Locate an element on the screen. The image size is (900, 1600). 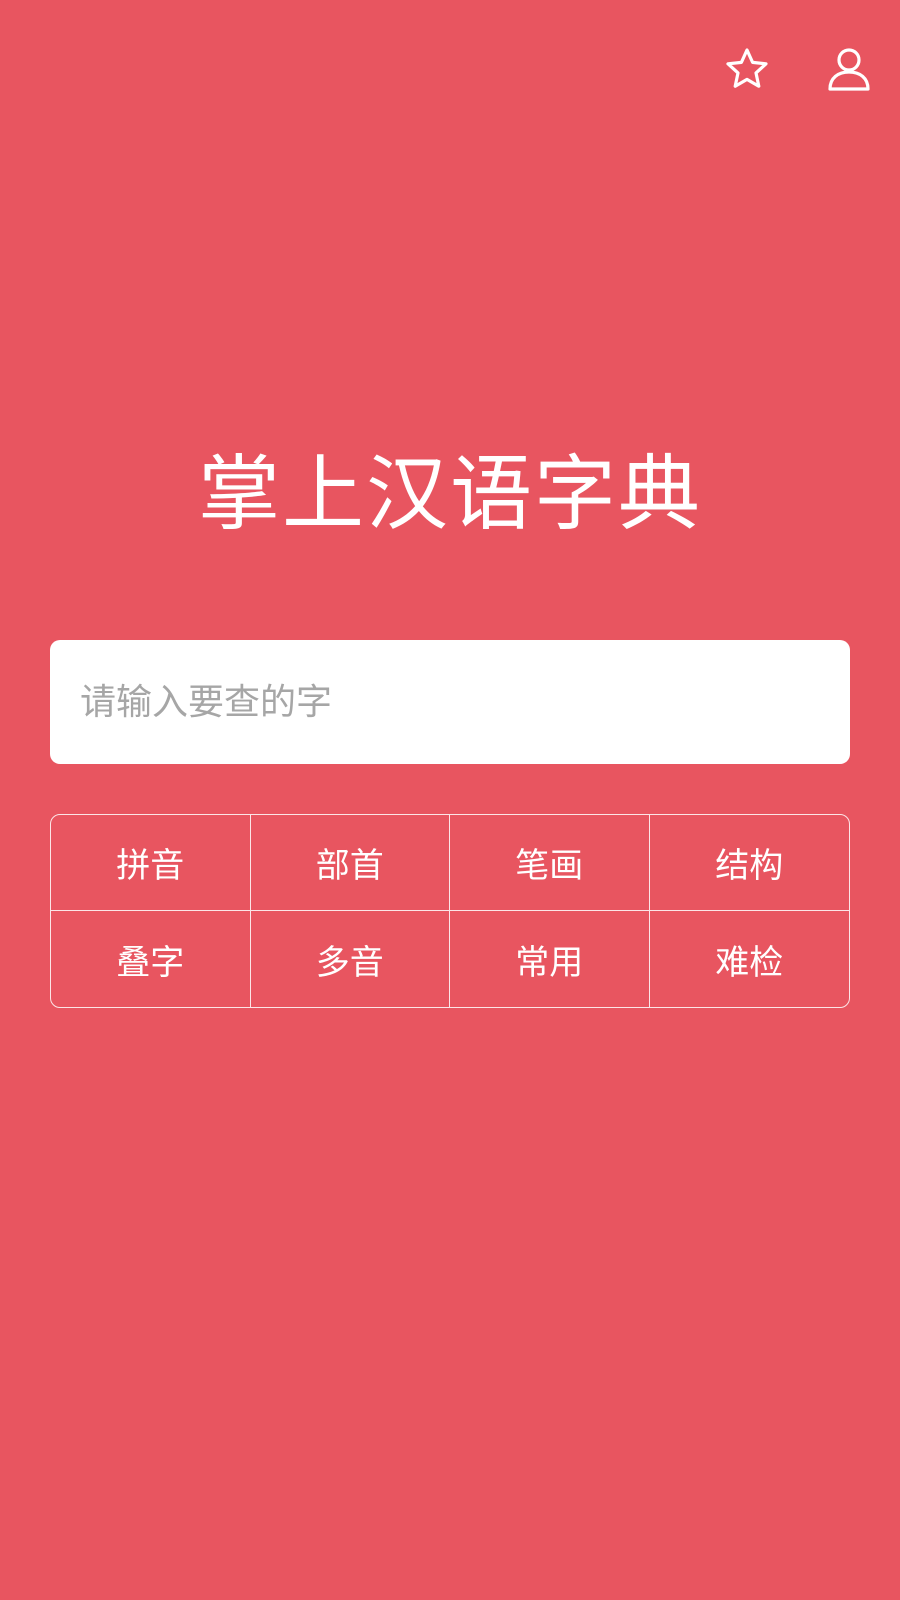
category-structure: 结构 is located at coordinates (749, 863).